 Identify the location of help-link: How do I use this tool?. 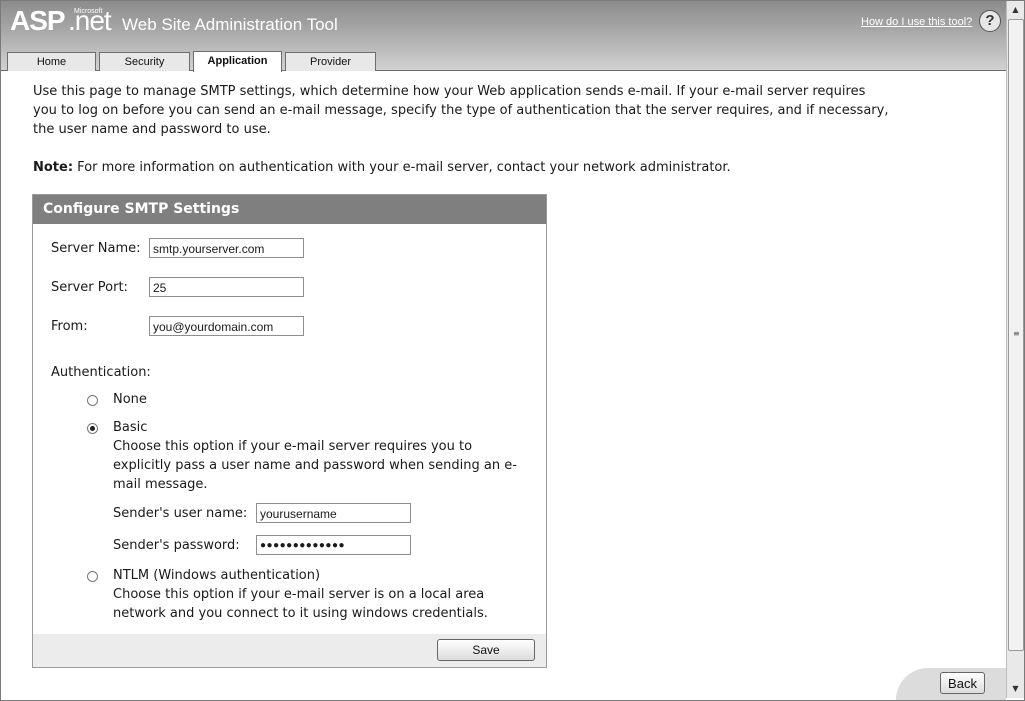
(916, 22).